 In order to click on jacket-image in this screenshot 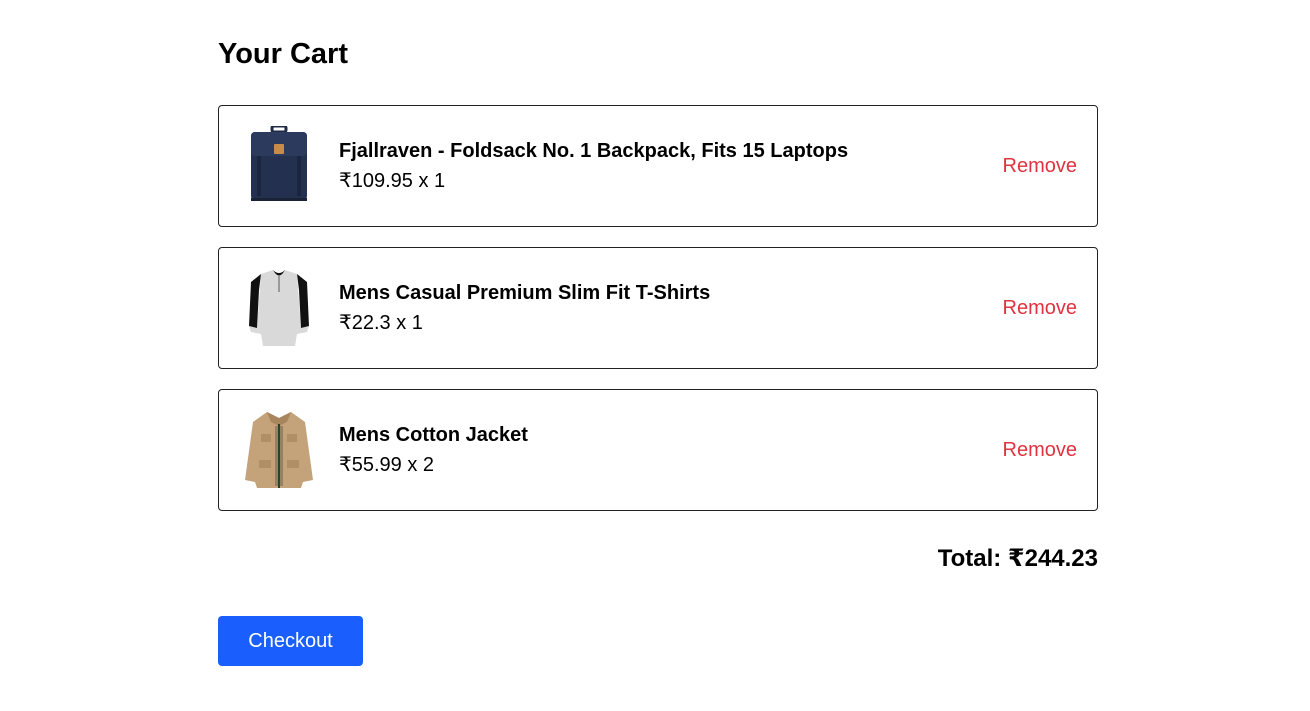, I will do `click(279, 450)`.